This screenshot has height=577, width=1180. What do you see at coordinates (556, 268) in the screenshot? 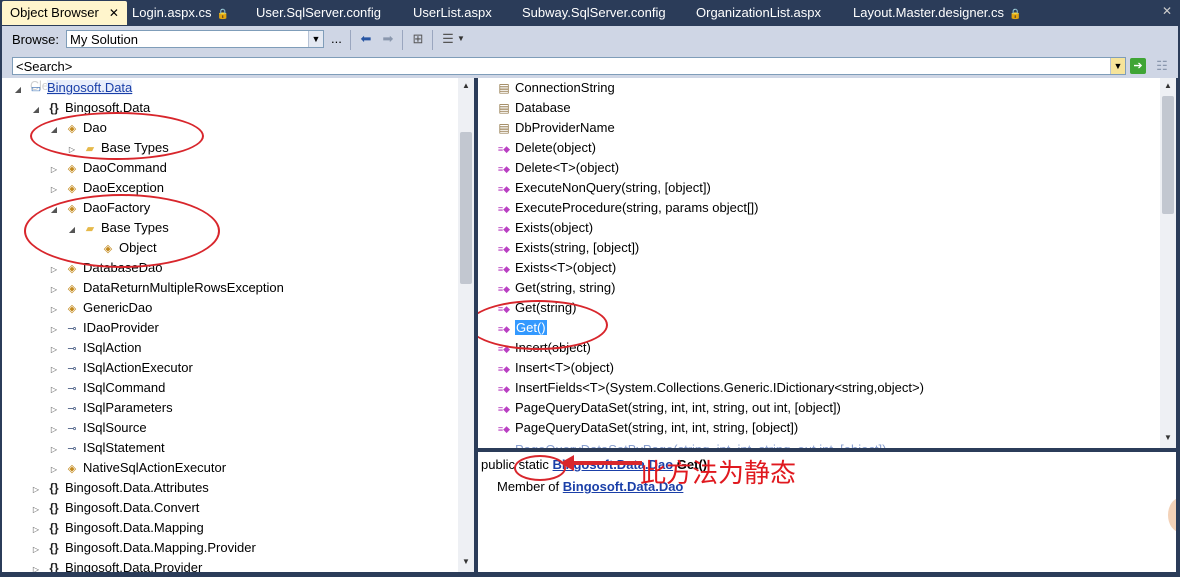
I see `member-item: ≡◆ Exists<T>(object)` at bounding box center [556, 268].